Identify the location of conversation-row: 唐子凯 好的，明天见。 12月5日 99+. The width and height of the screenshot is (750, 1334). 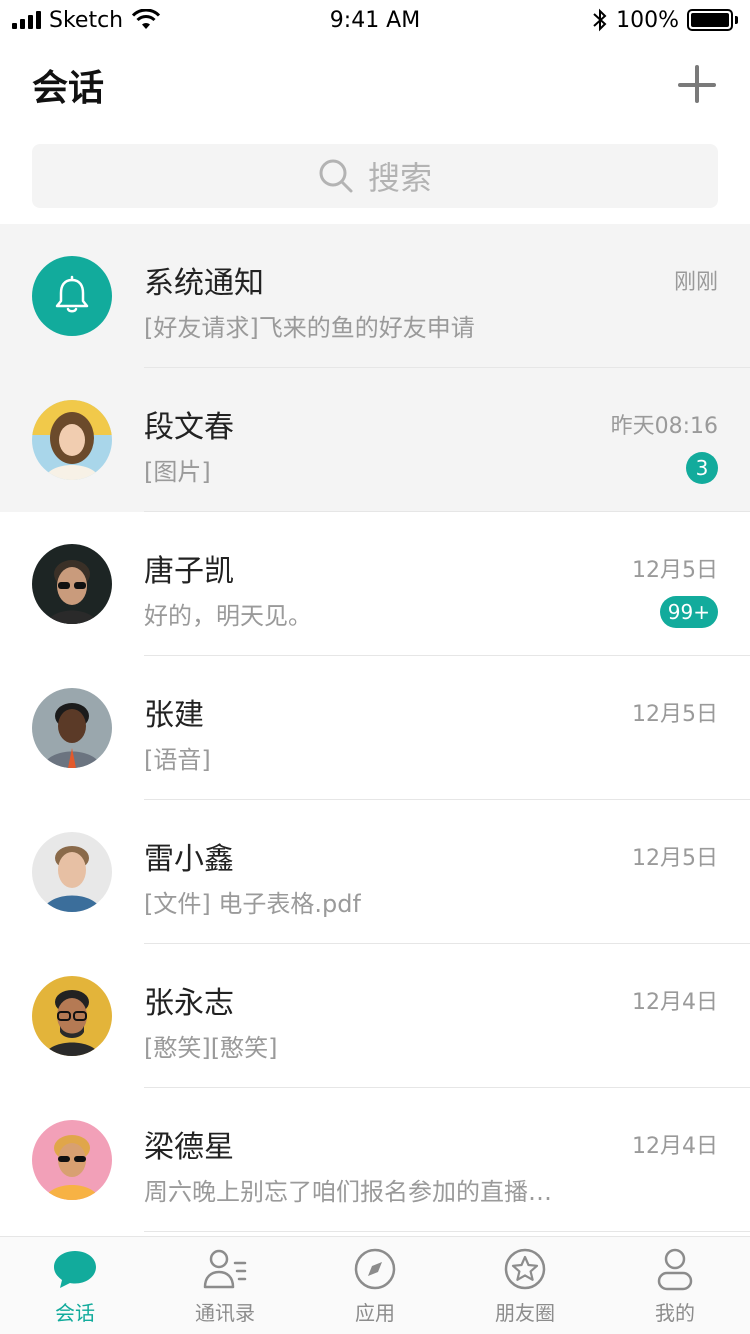
(375, 584).